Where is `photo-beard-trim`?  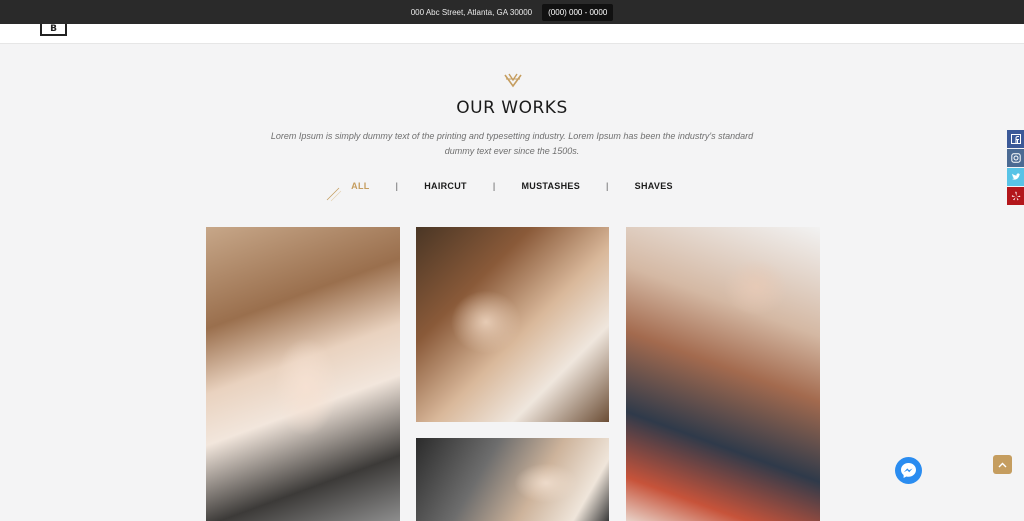 photo-beard-trim is located at coordinates (512, 324).